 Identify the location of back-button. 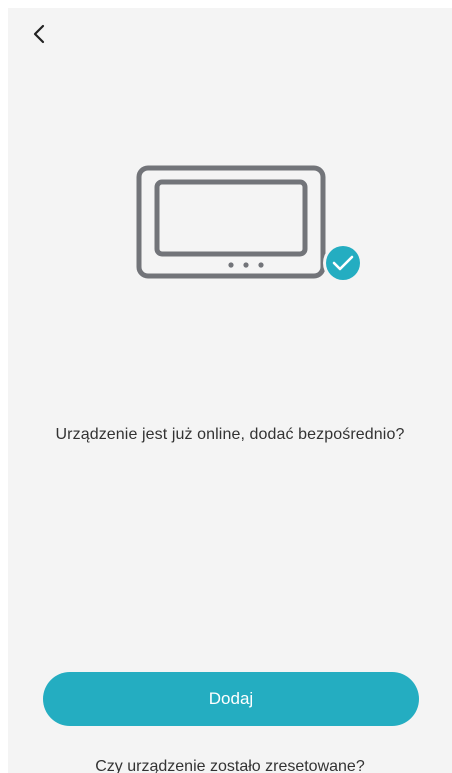
(40, 34).